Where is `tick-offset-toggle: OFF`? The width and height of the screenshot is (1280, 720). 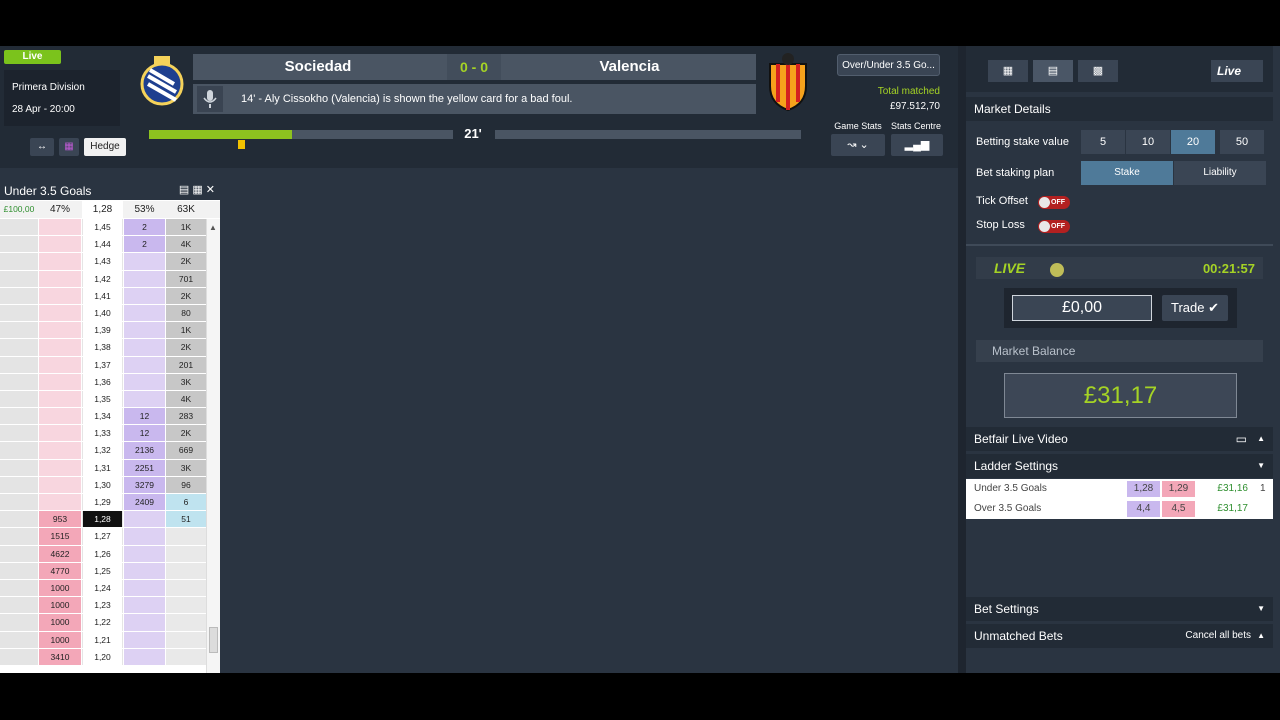
tick-offset-toggle: OFF is located at coordinates (1054, 202).